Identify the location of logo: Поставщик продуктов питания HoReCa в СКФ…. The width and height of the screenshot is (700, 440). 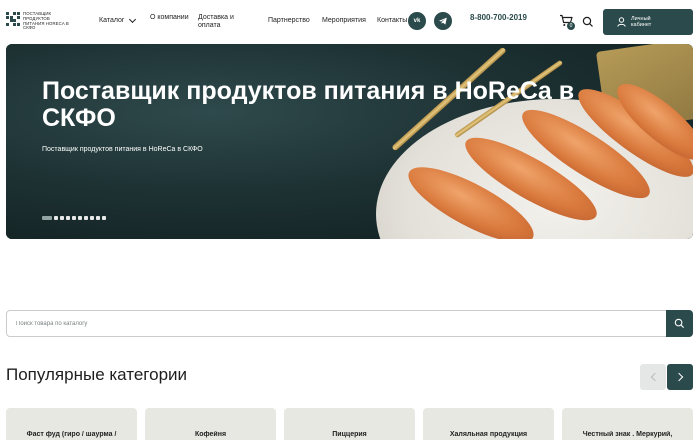
(38, 21).